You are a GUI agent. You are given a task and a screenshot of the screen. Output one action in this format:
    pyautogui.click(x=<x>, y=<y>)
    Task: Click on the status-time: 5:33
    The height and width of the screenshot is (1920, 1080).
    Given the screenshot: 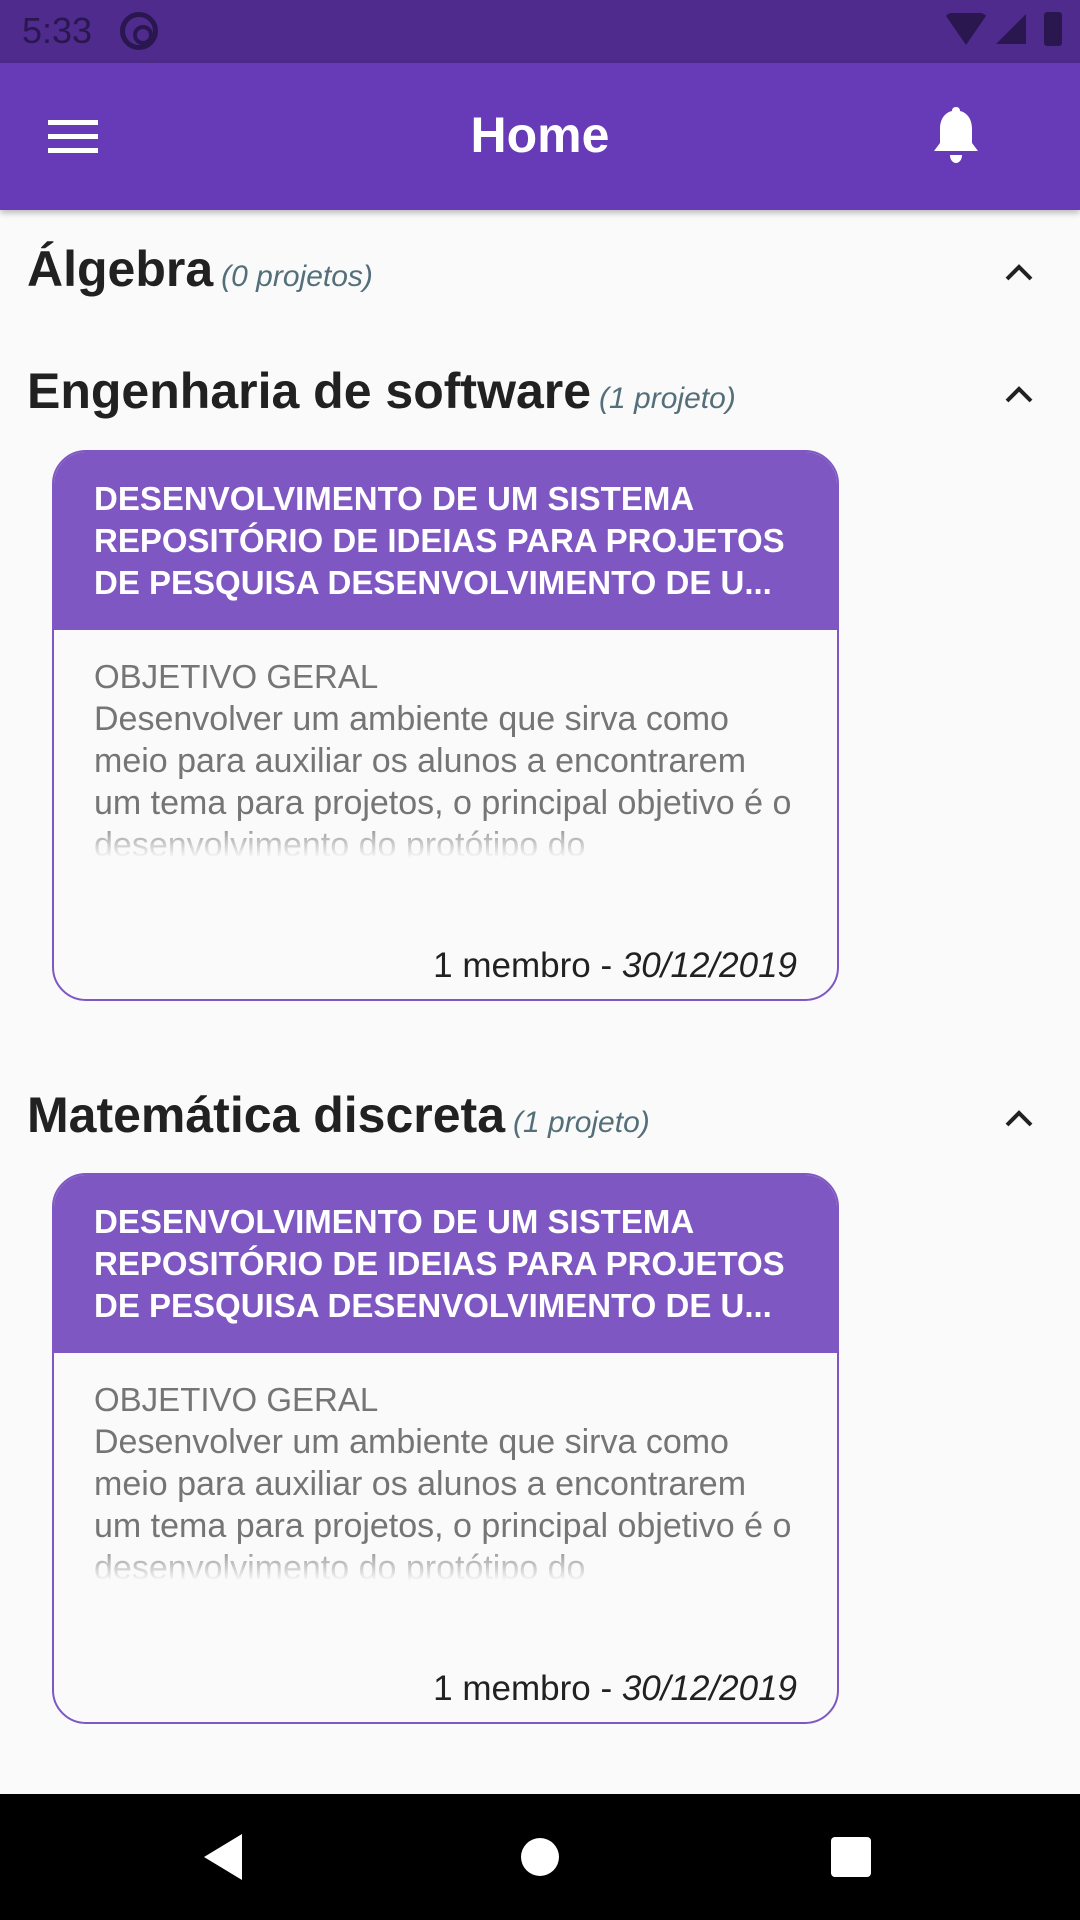 What is the action you would take?
    pyautogui.click(x=57, y=30)
    